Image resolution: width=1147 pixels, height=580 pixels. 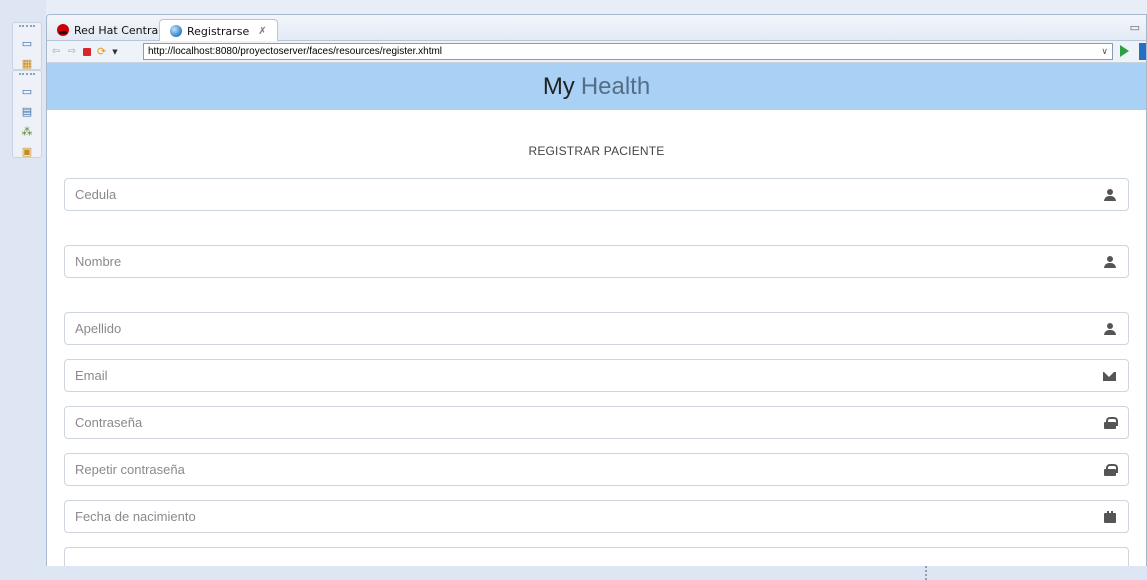 What do you see at coordinates (114, 52) in the screenshot?
I see `chevron-down-icon: ▼` at bounding box center [114, 52].